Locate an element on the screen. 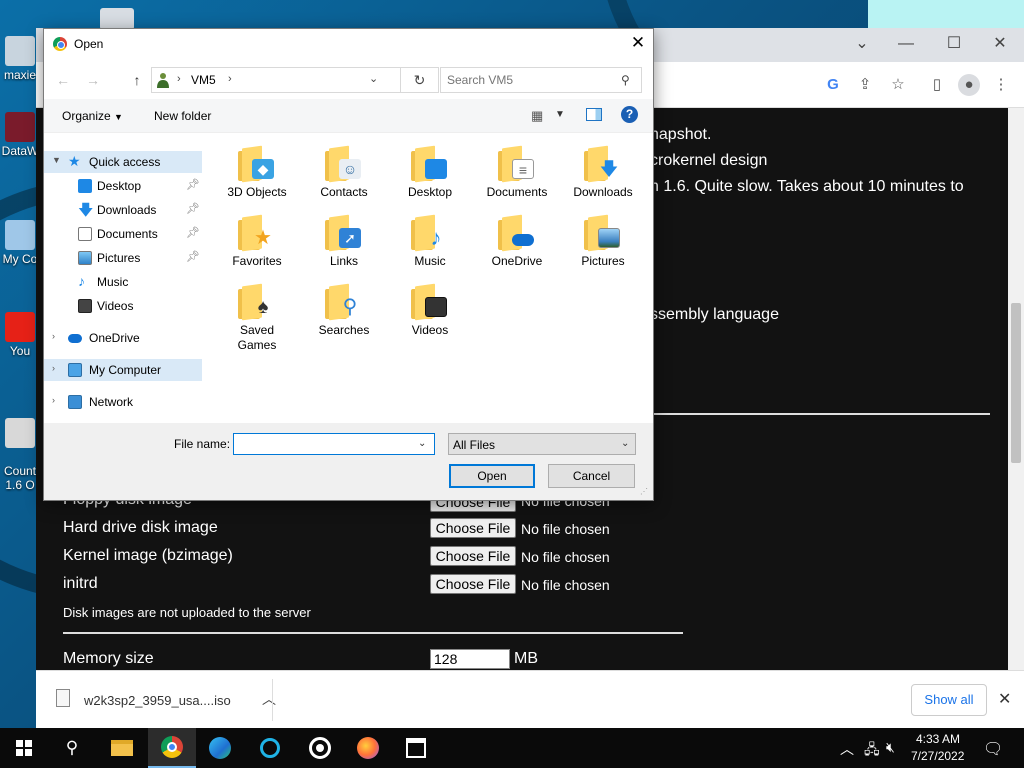 Image resolution: width=1024 pixels, height=768 pixels. folder-saved-games: ♠ Saved Games is located at coordinates (257, 315).